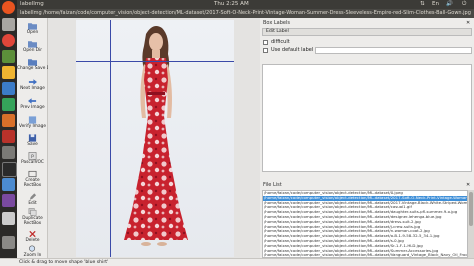 This screenshot has height=266, width=474. I want to click on pascal-voc-icon: P, so click(32, 156).